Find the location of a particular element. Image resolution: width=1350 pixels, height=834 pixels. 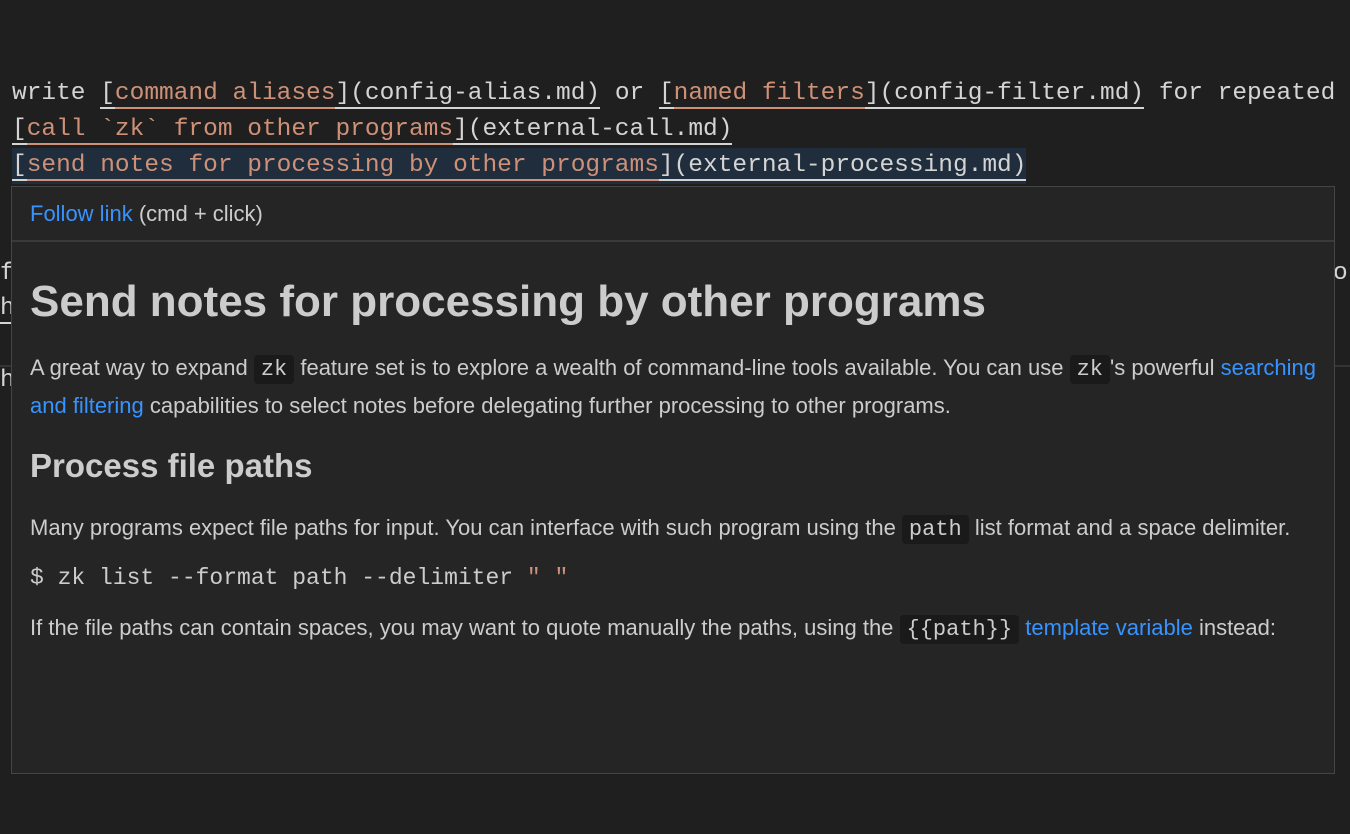

editor-fragment: or is located at coordinates (1341, 273).